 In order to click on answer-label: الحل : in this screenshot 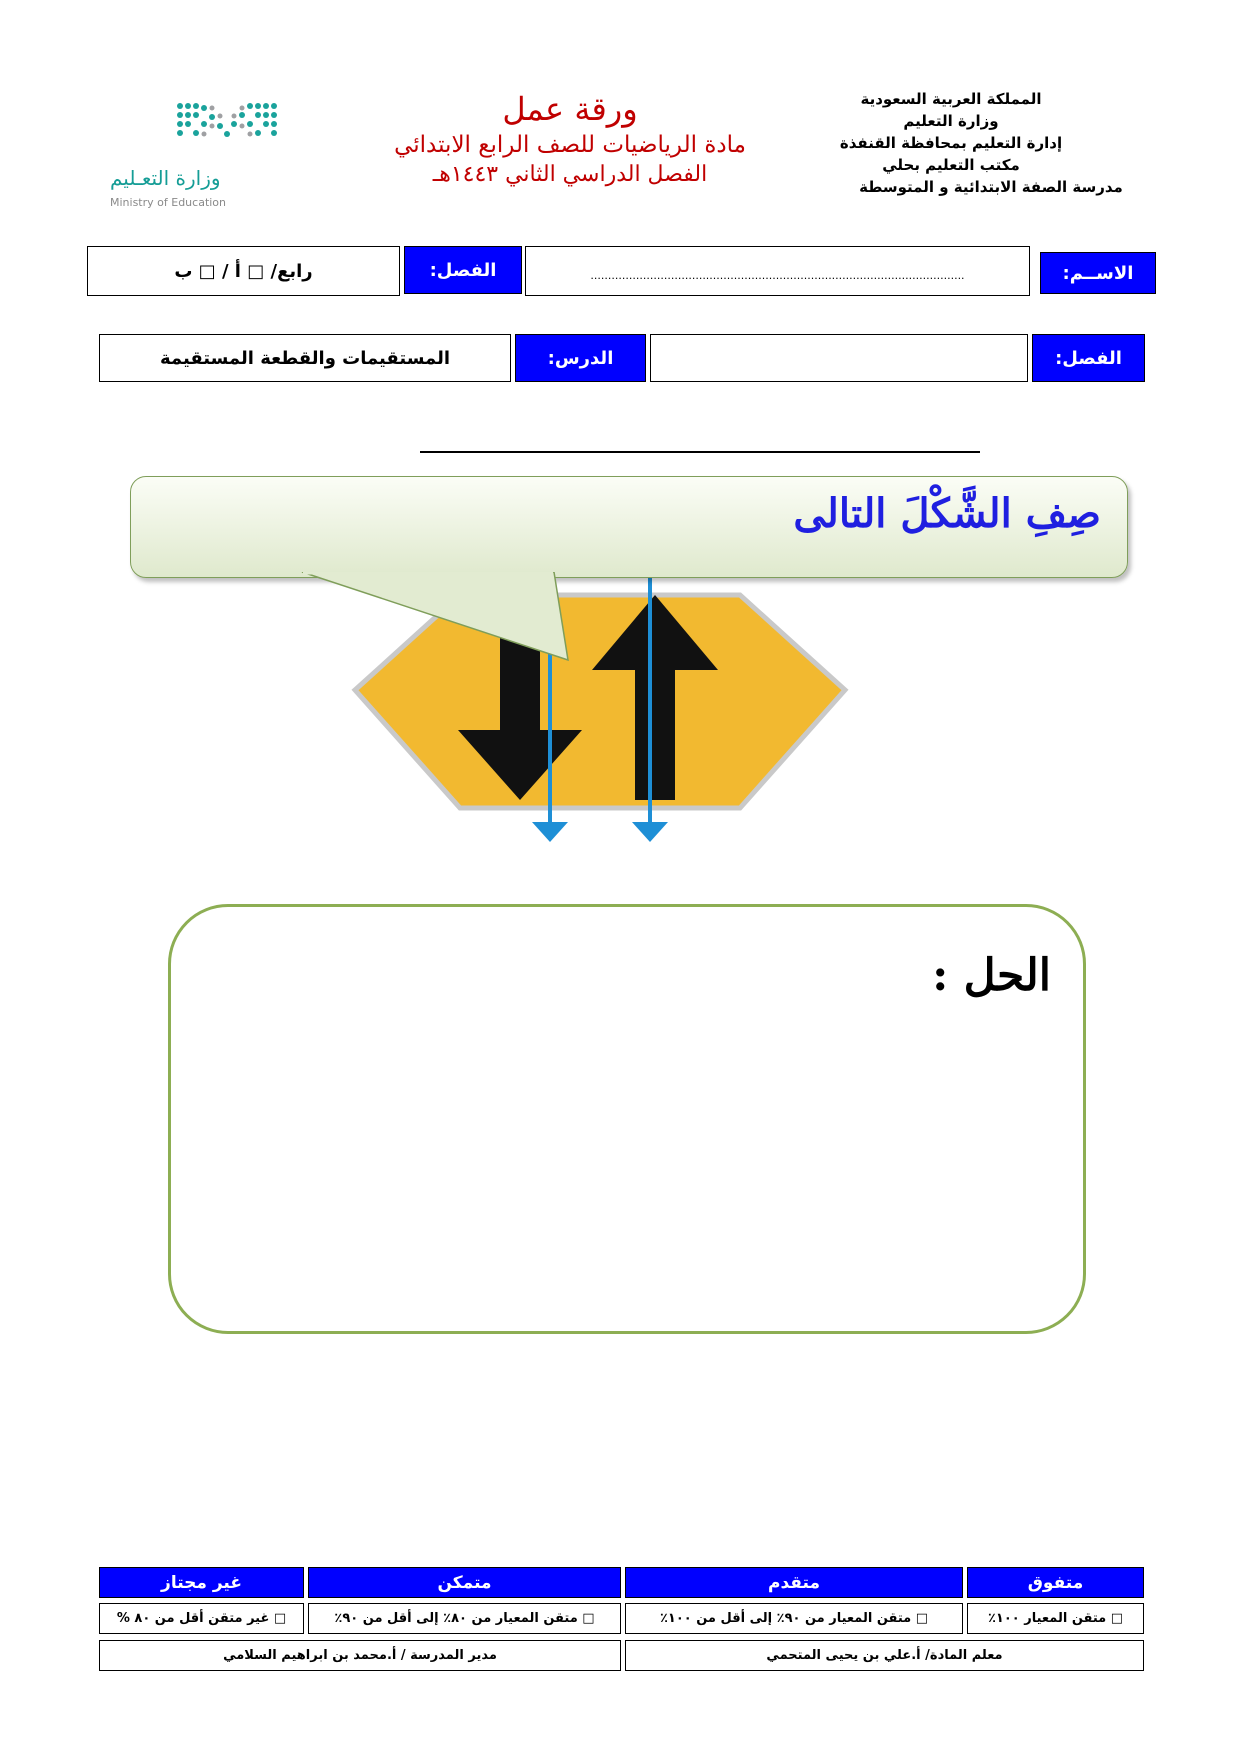, I will do `click(991, 975)`.